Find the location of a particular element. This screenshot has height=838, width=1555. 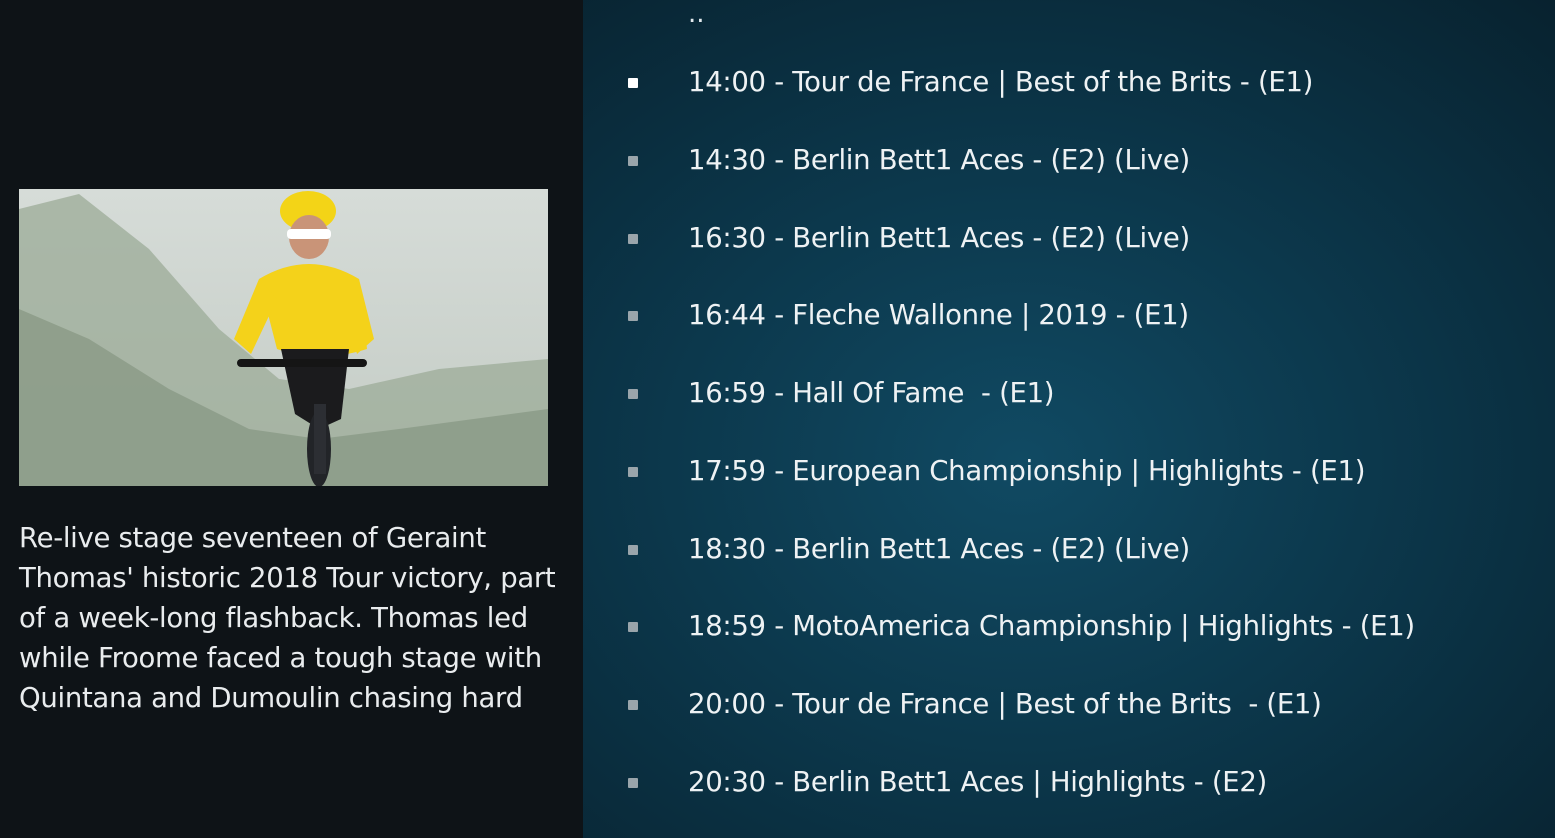

list-item-label: 16:44 - Fleche Wallonne | 2019 - (E1) is located at coordinates (938, 315).